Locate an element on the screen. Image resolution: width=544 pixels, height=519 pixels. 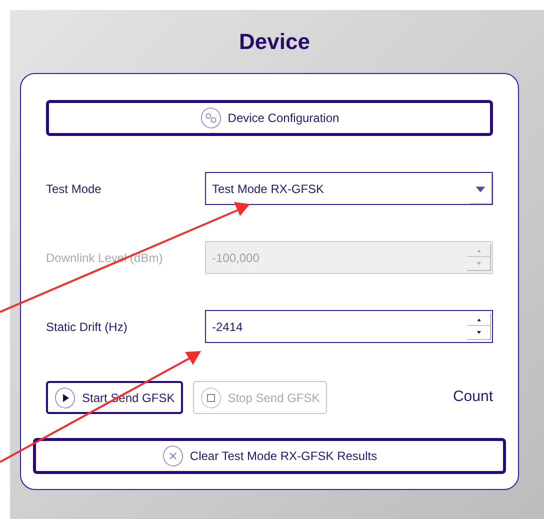
spin-field: -2414 is located at coordinates (349, 326).